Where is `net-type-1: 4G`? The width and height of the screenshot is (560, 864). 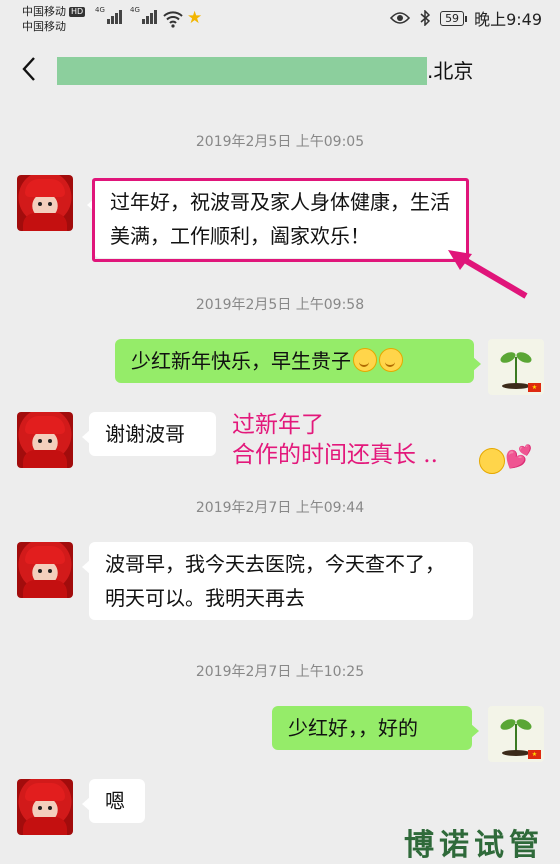
net-type-1: 4G is located at coordinates (100, 10).